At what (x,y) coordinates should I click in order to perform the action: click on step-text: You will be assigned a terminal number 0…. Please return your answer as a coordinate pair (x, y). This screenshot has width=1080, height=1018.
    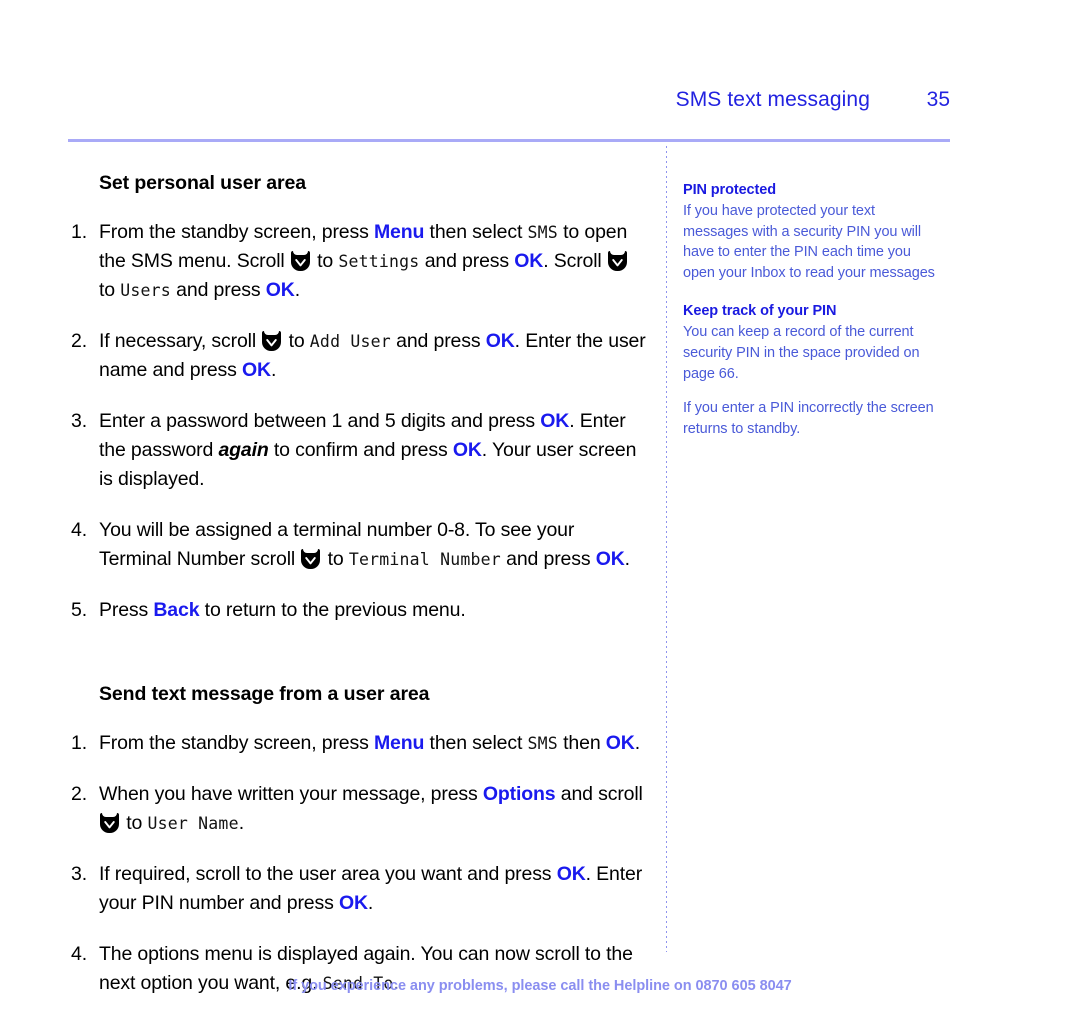
    Looking at the image, I should click on (364, 544).